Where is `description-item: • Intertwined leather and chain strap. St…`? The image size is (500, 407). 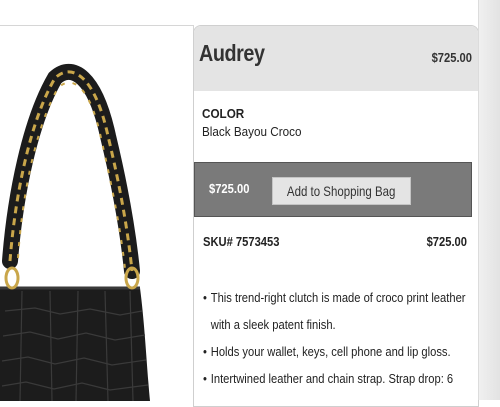
description-item: • Intertwined leather and chain strap. St… is located at coordinates (328, 378).